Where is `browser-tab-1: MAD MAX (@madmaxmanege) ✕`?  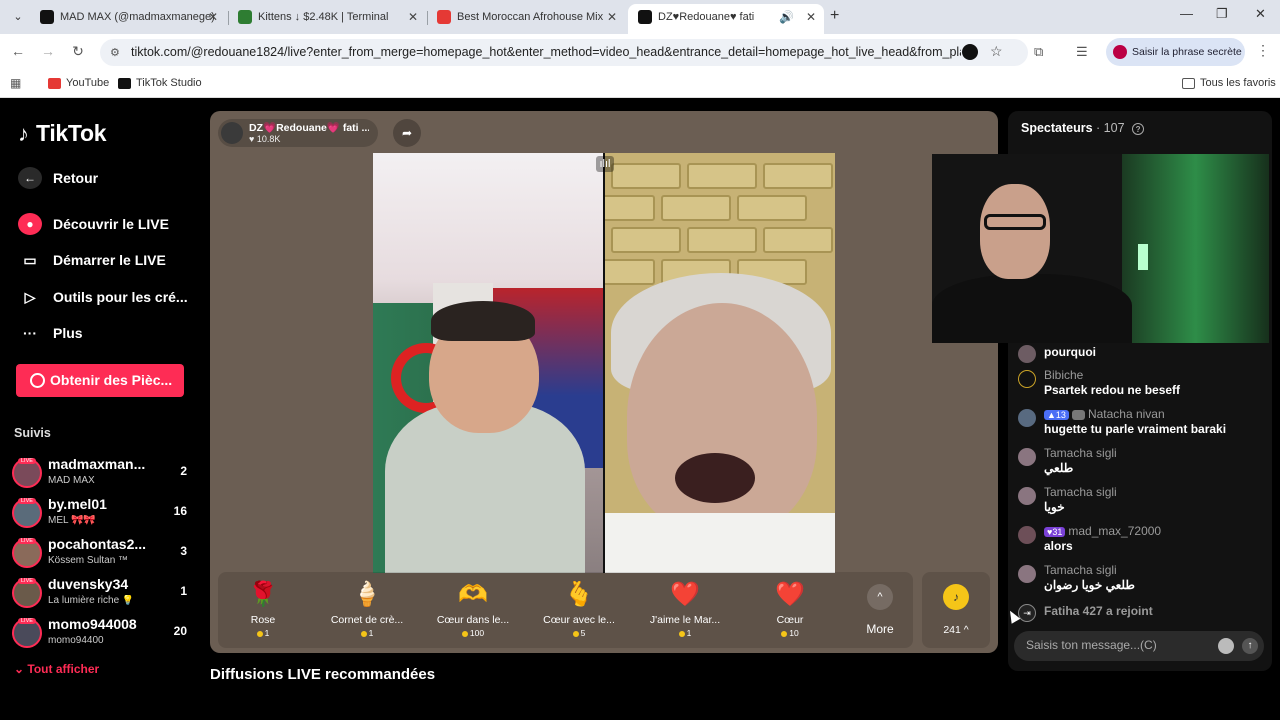
browser-tab-1: MAD MAX (@madmaxmanege) ✕ is located at coordinates (128, 19).